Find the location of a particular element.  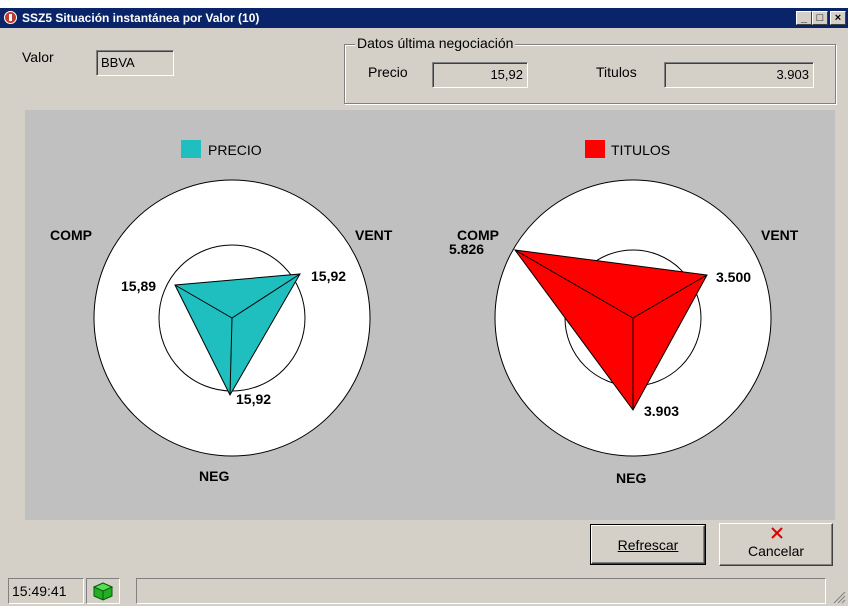

precio-legend-label: PRECIO is located at coordinates (235, 150).